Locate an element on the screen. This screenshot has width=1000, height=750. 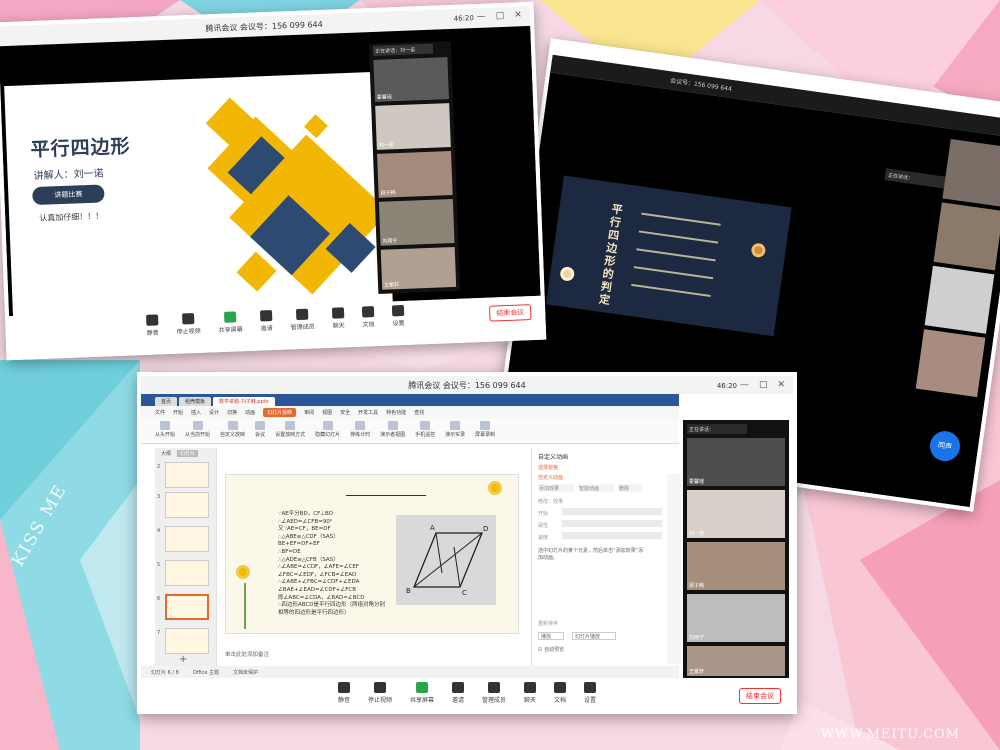
screen-record-icon is located at coordinates (485, 425).